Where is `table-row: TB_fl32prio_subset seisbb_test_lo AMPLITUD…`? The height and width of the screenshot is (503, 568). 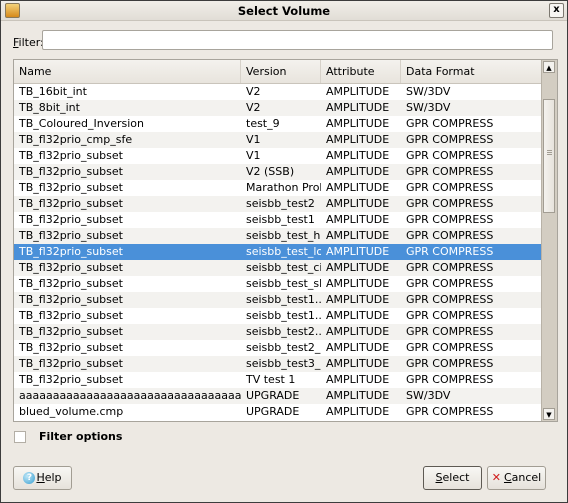 table-row: TB_fl32prio_subset seisbb_test_lo AMPLITUD… is located at coordinates (277, 252).